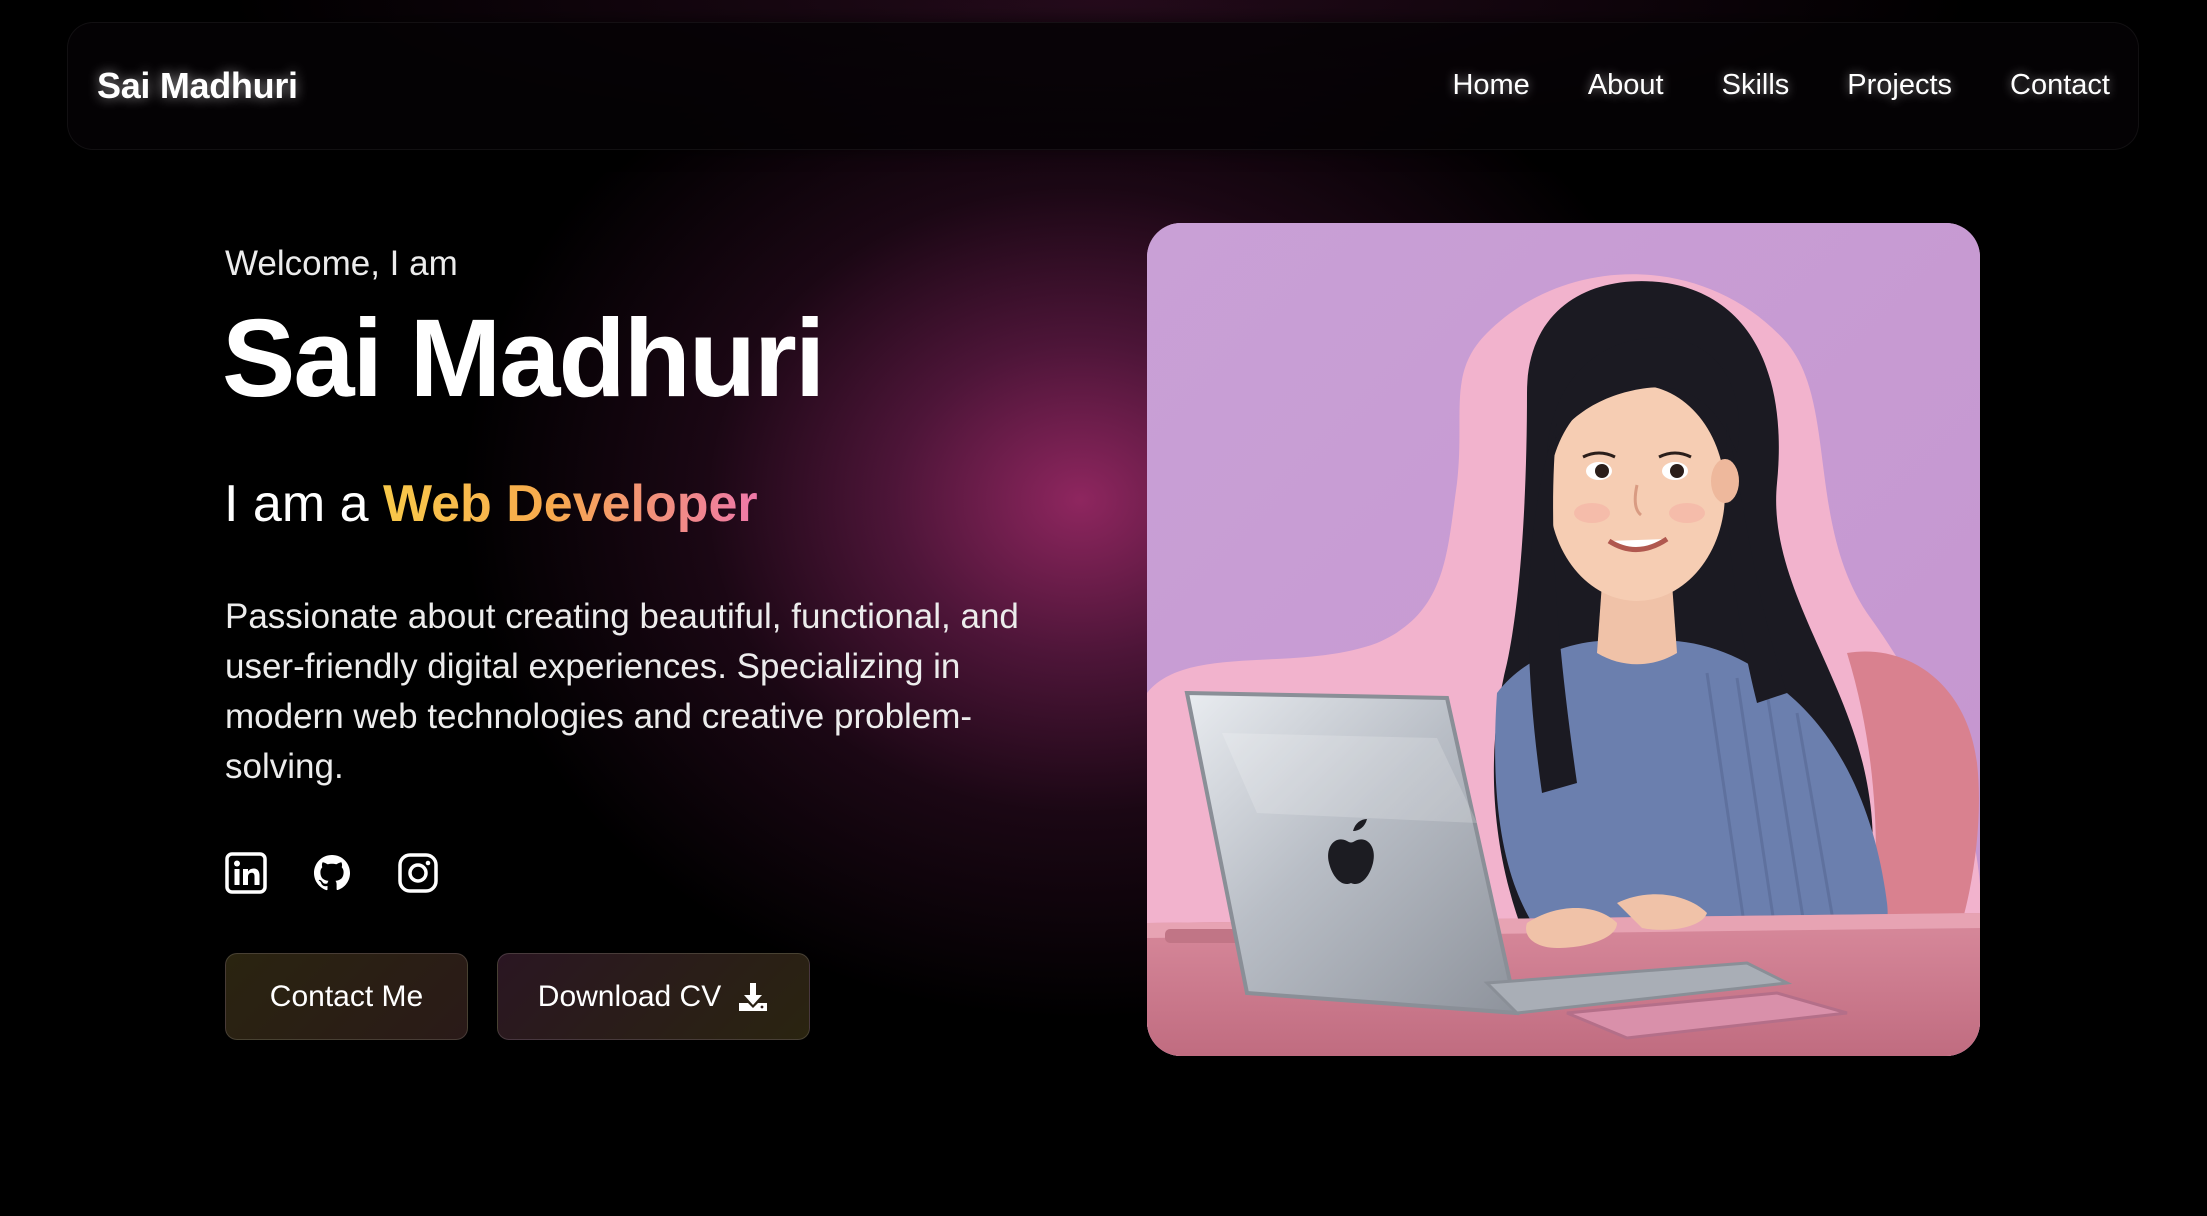 The image size is (2207, 1216). Describe the element at coordinates (418, 873) in the screenshot. I see `instagram-icon` at that location.